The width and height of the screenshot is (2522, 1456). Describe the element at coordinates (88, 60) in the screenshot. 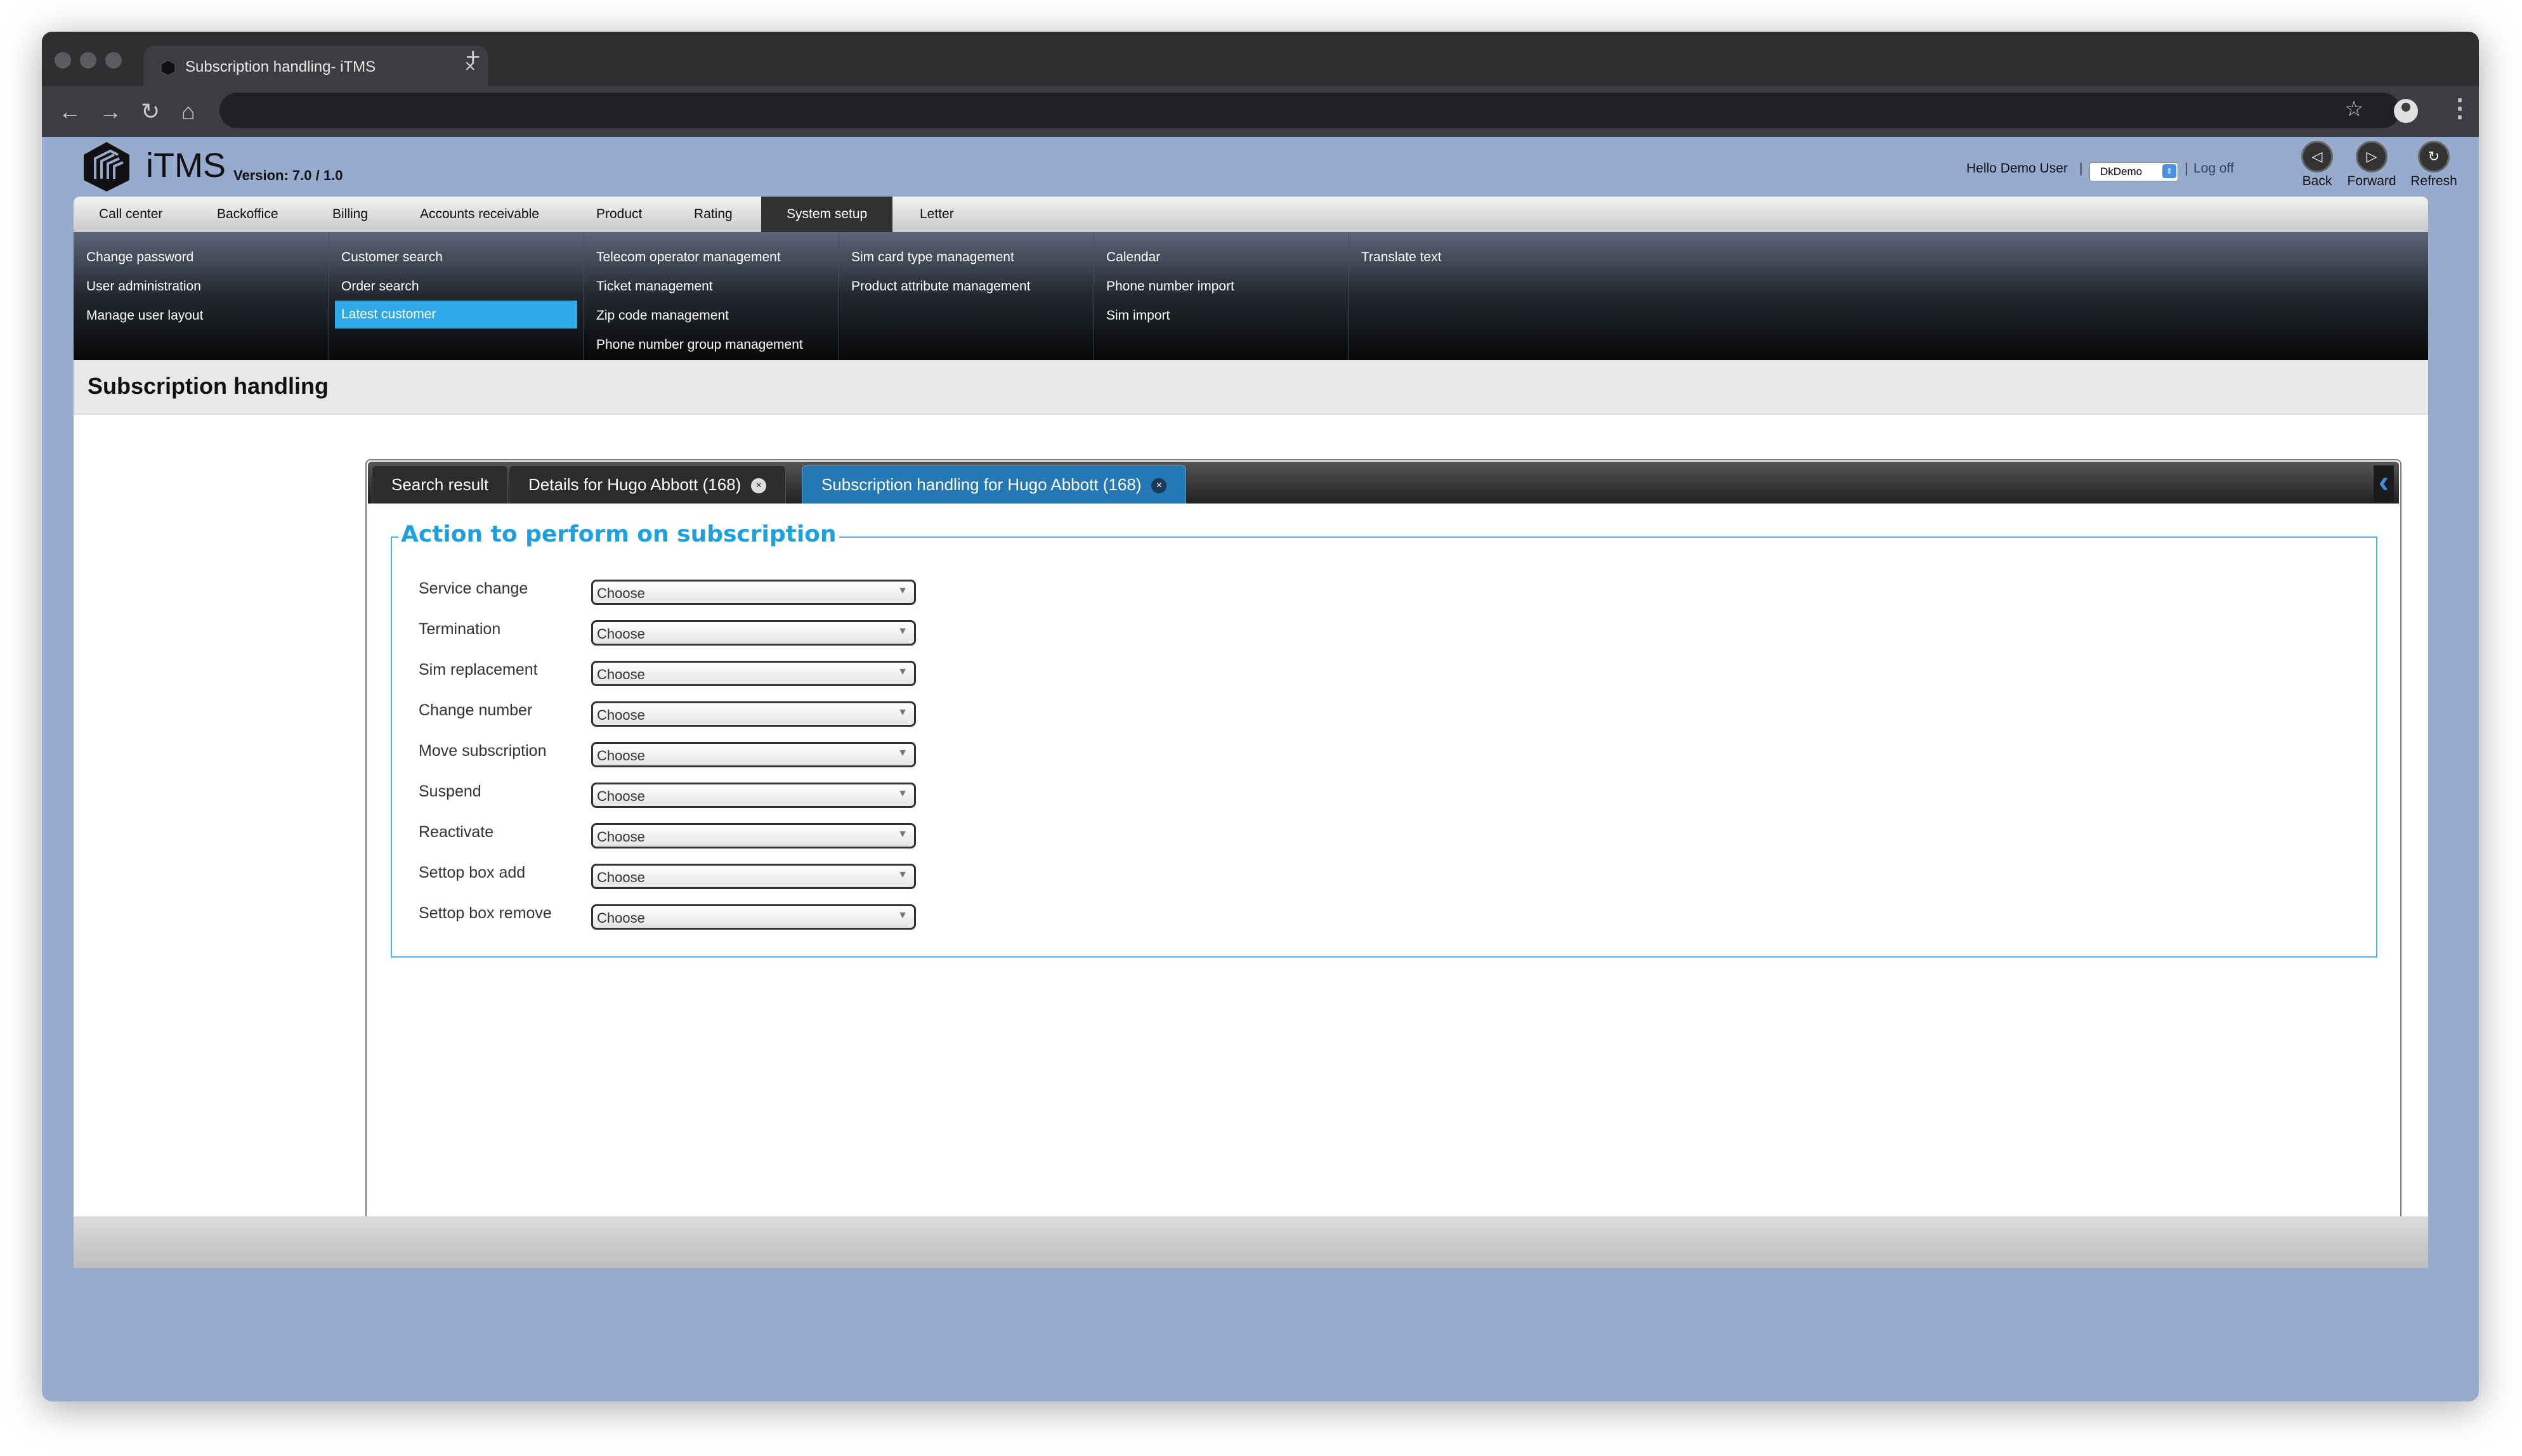

I see `minimize-window-dot` at that location.